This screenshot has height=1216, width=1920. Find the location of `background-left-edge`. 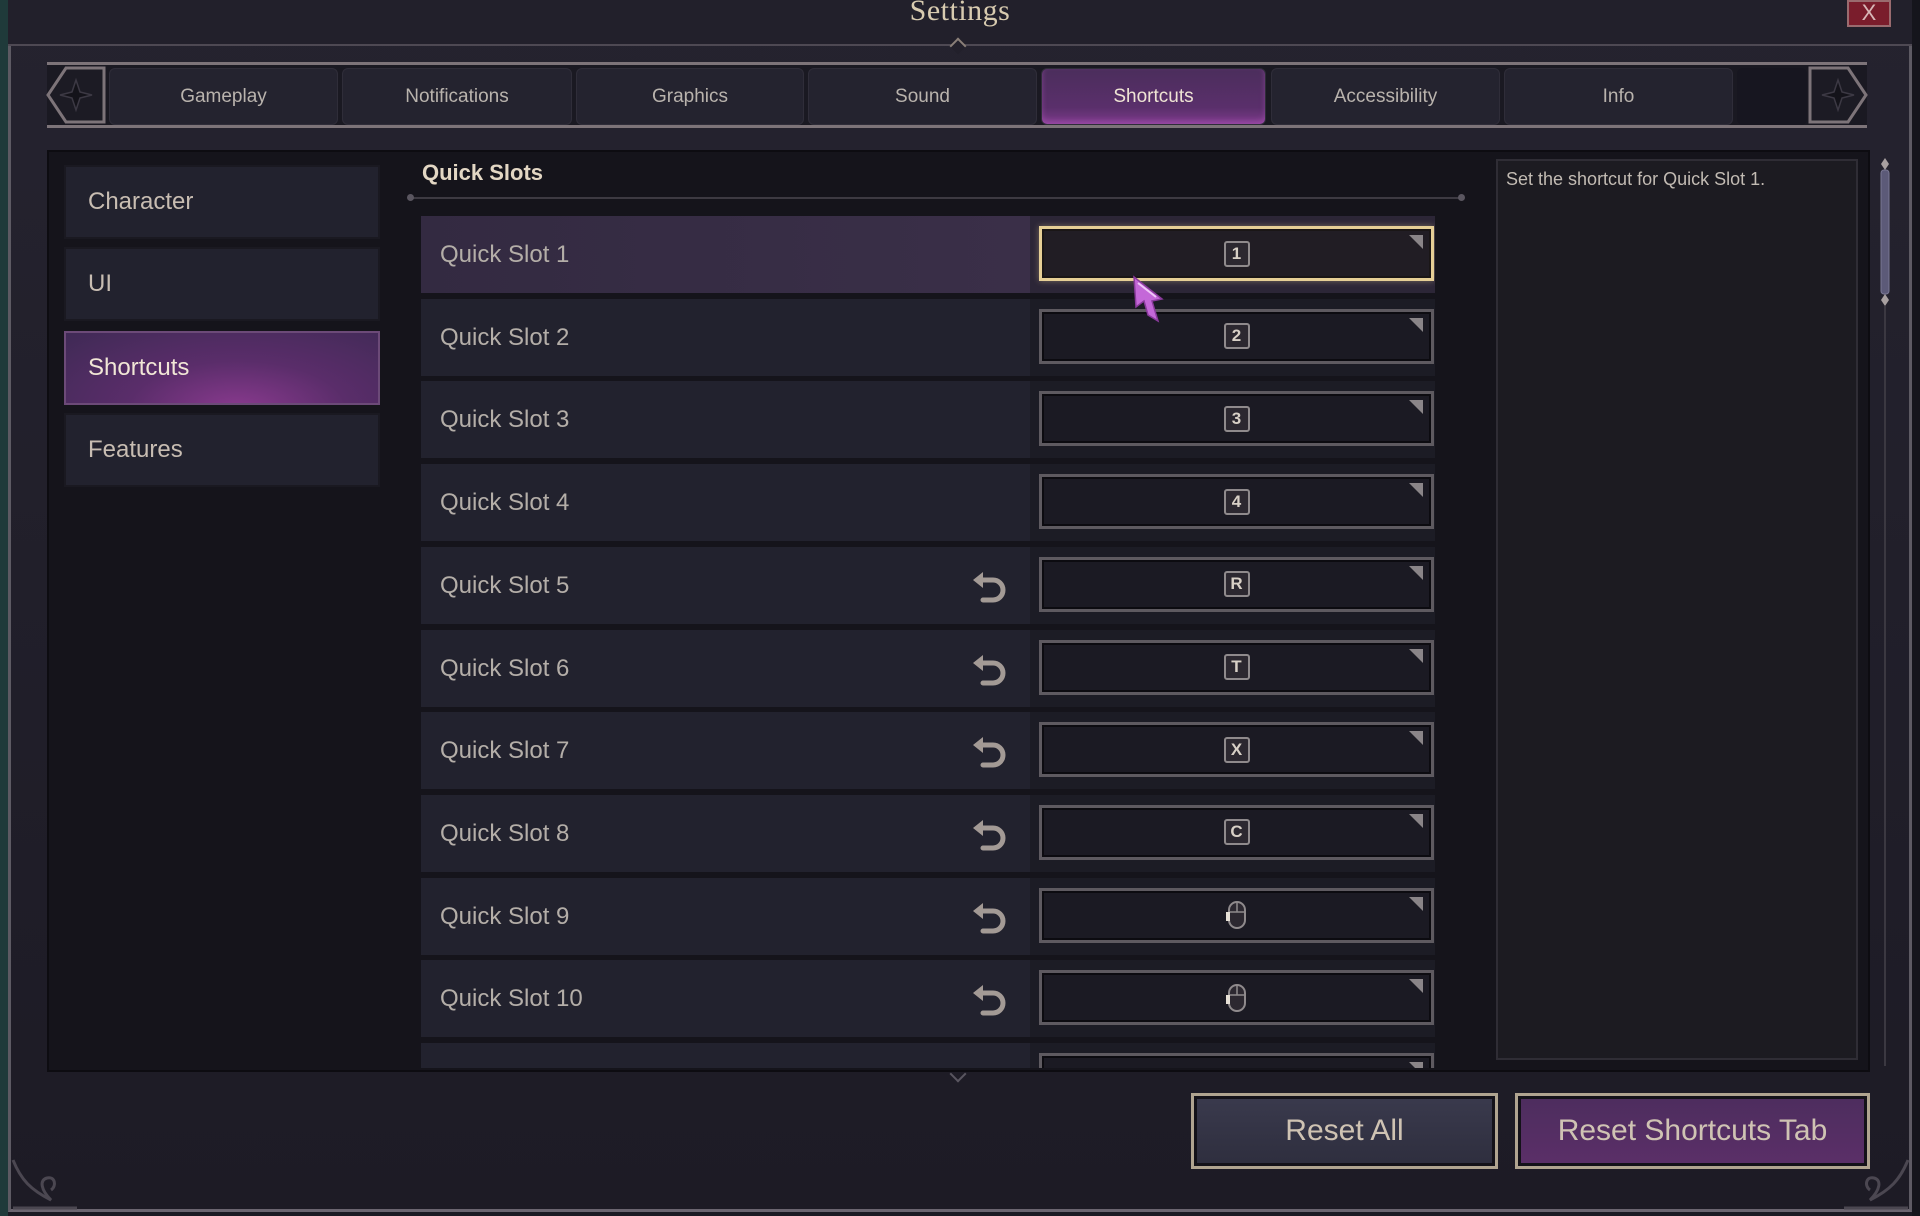

background-left-edge is located at coordinates (4, 608).